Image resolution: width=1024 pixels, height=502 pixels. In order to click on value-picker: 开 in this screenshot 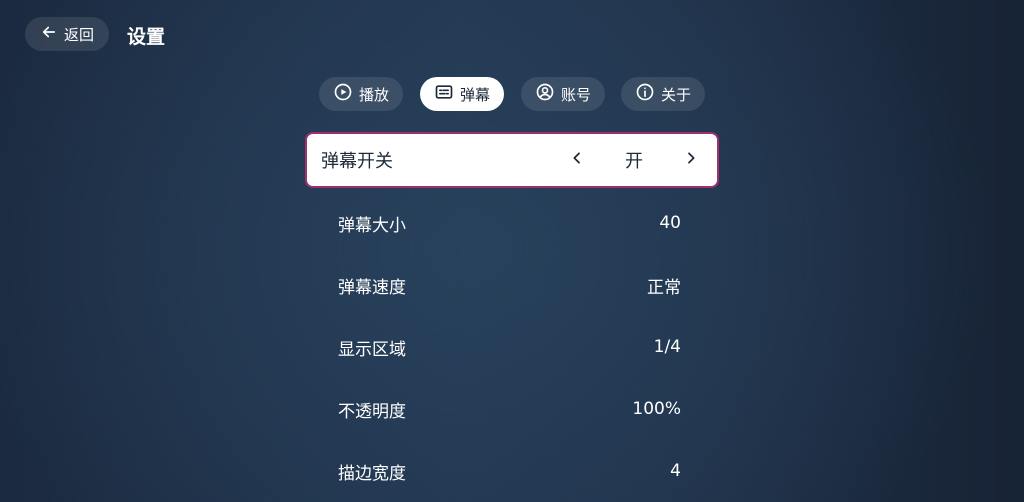, I will do `click(634, 160)`.